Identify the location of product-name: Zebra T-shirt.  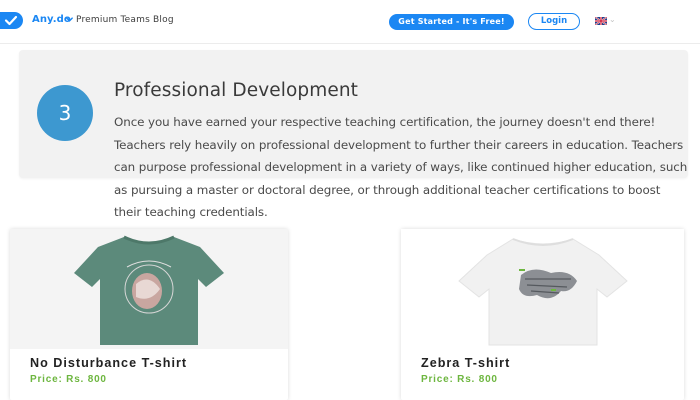
(465, 363).